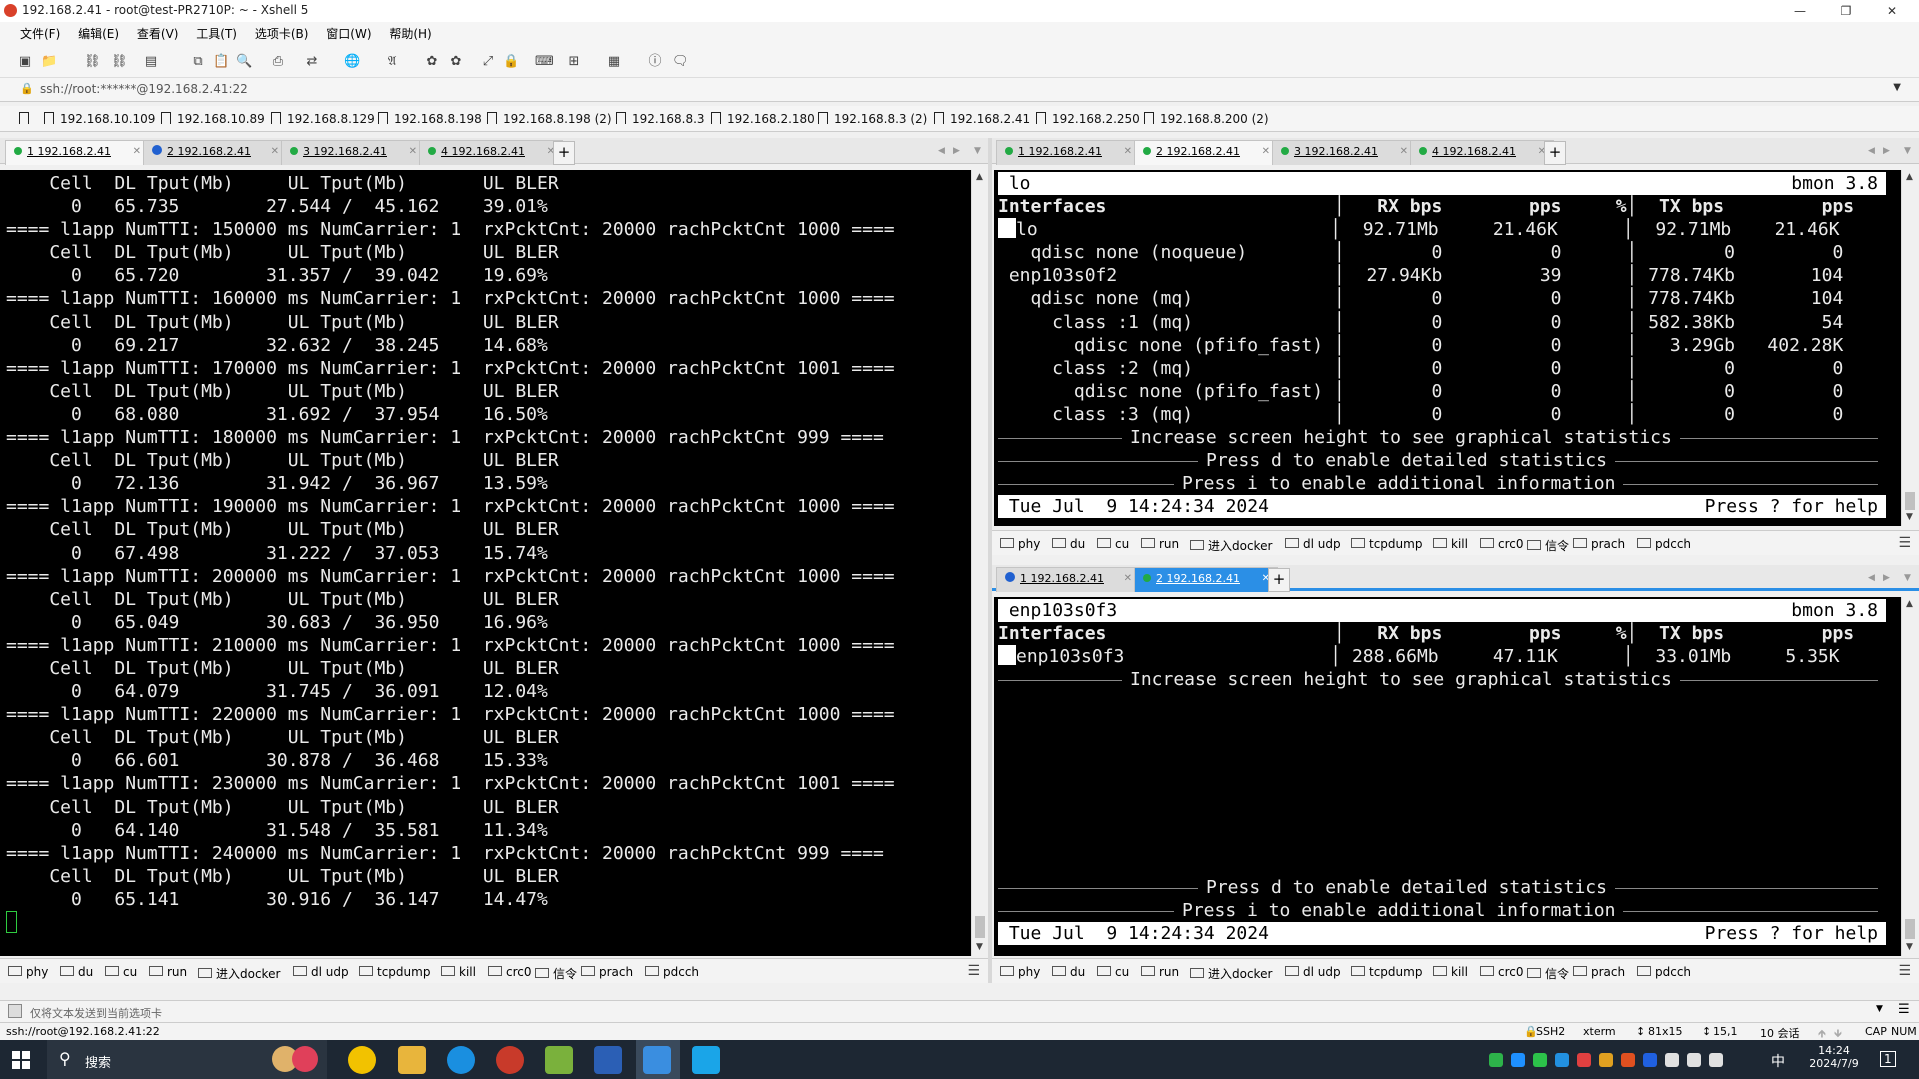 The image size is (1919, 1079). I want to click on address-bar: 🔒 ssh://root:******@192.168.2.41:22 ▼, so click(959, 90).